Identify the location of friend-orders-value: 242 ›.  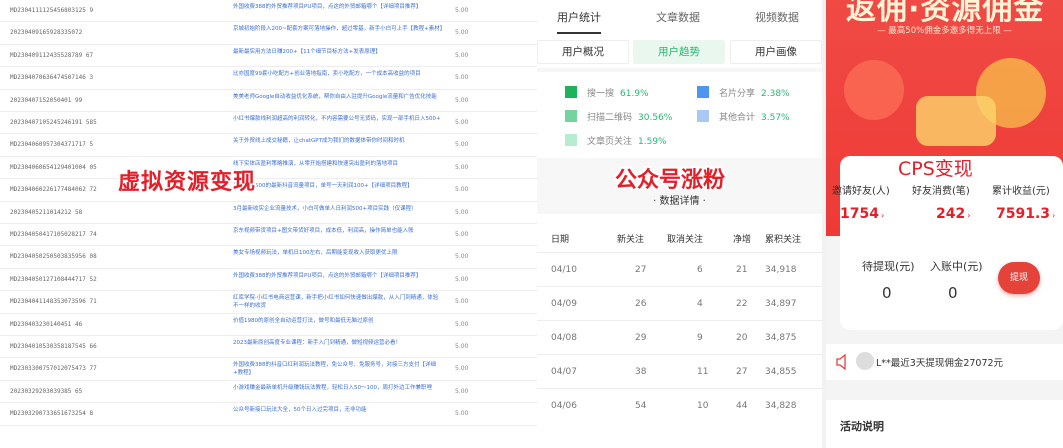
(953, 214).